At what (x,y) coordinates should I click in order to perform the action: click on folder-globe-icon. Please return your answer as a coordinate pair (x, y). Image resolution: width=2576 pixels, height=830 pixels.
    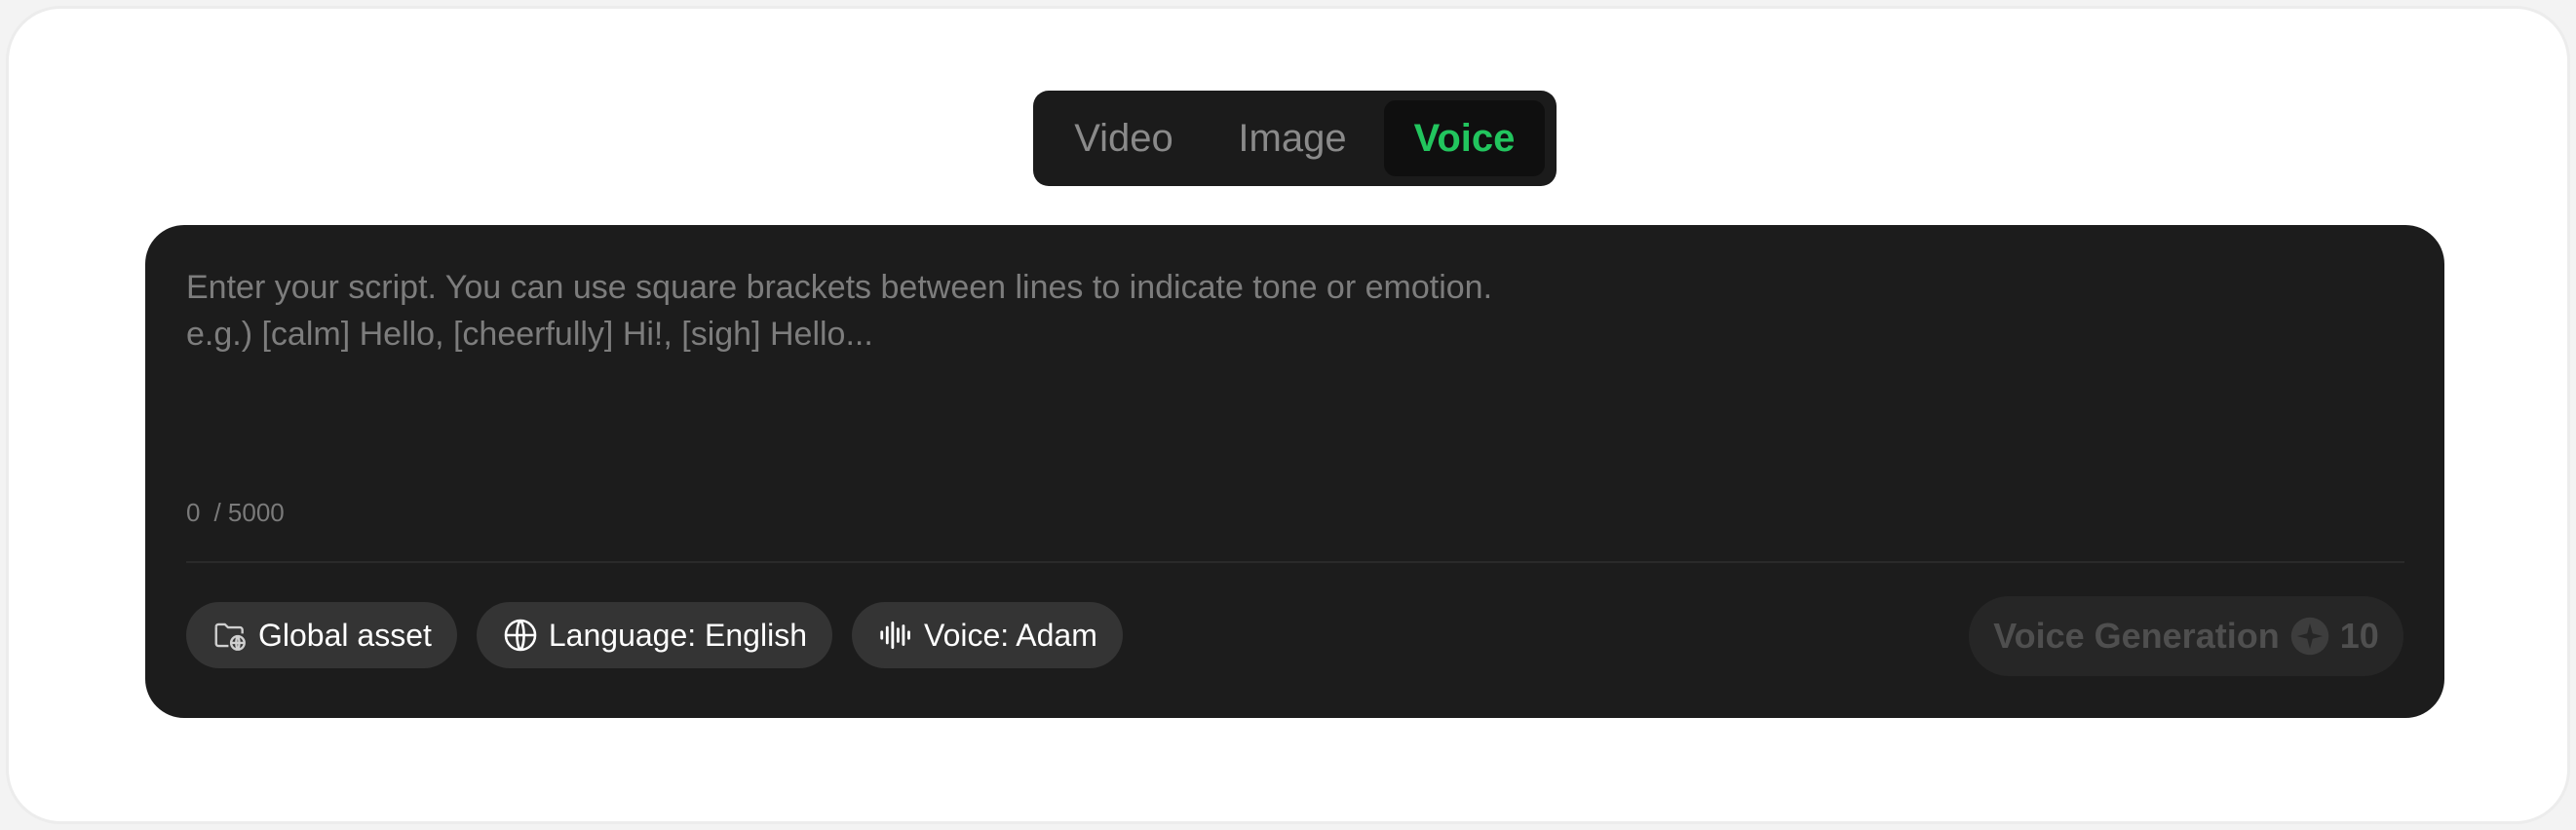
    Looking at the image, I should click on (230, 636).